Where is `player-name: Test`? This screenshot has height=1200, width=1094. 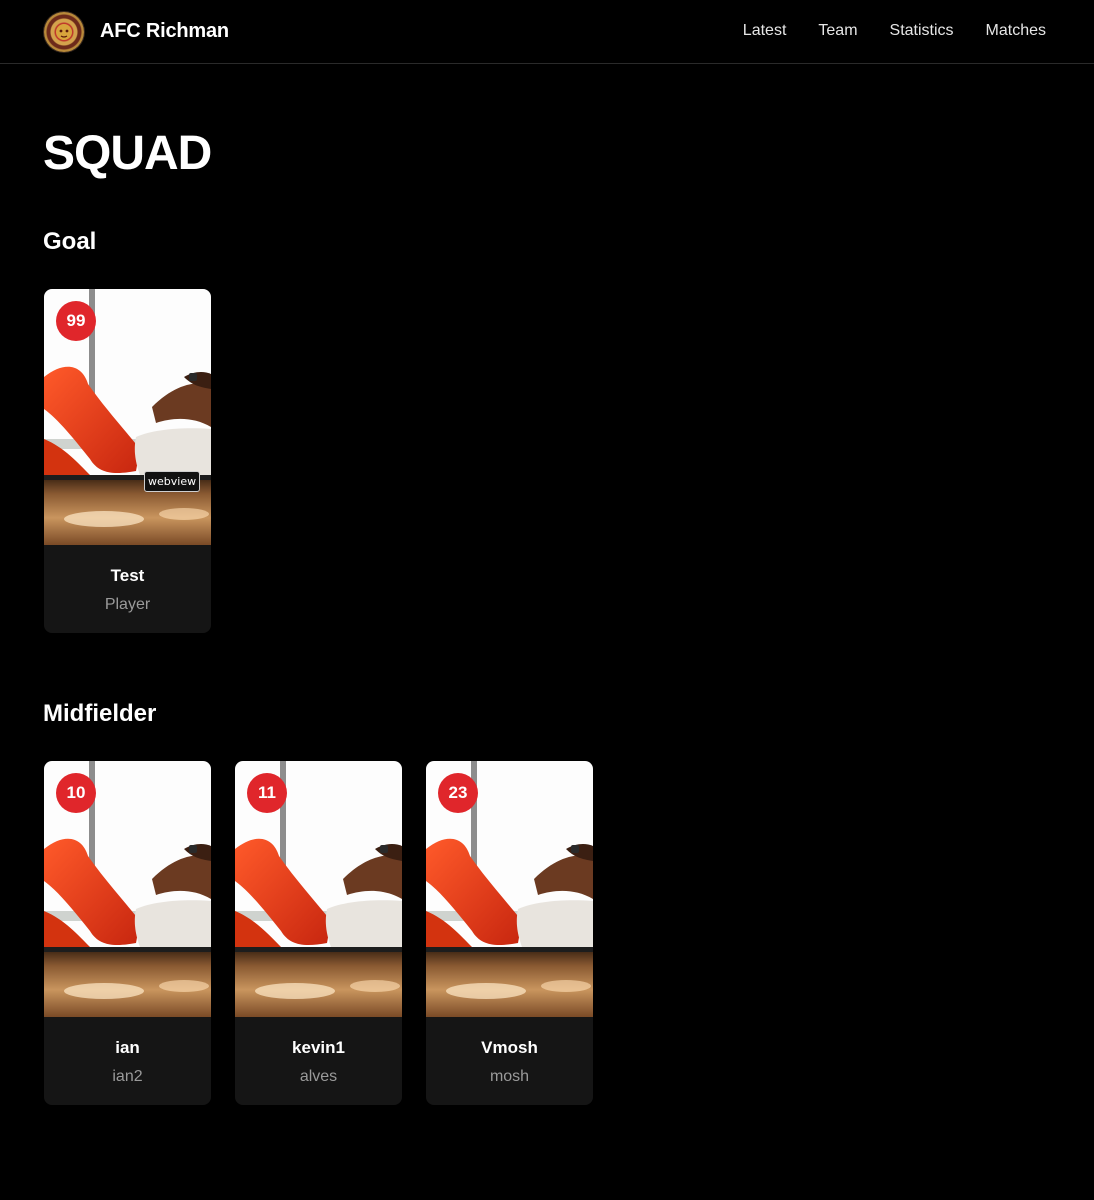
player-name: Test is located at coordinates (127, 575).